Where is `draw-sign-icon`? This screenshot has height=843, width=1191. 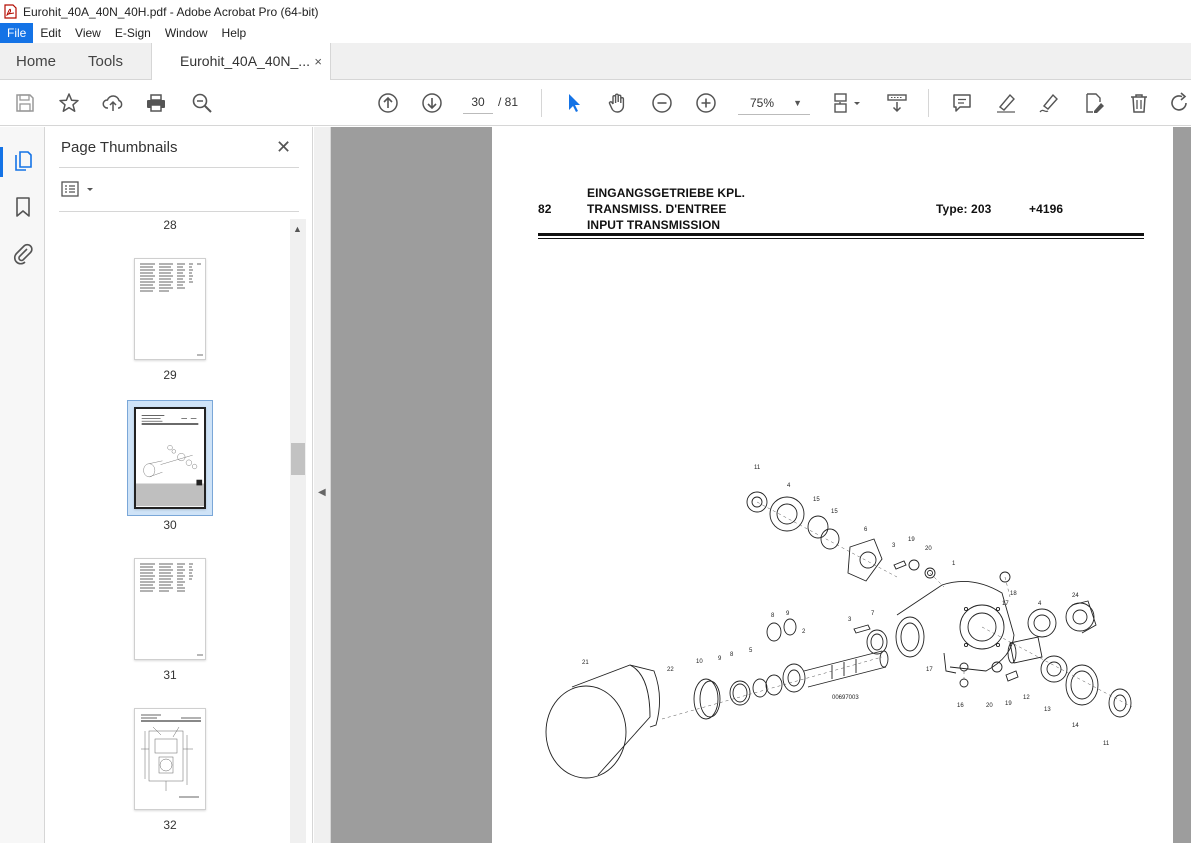 draw-sign-icon is located at coordinates (1049, 103).